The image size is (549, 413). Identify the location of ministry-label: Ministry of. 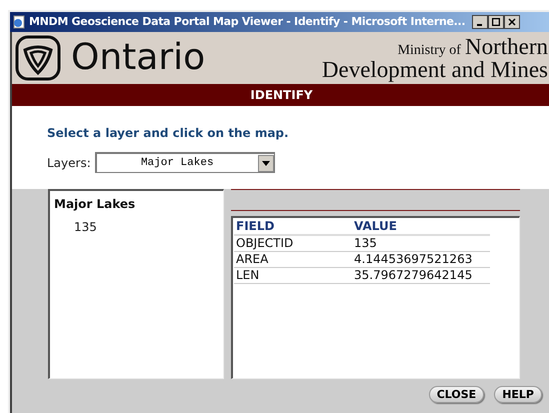
(429, 51).